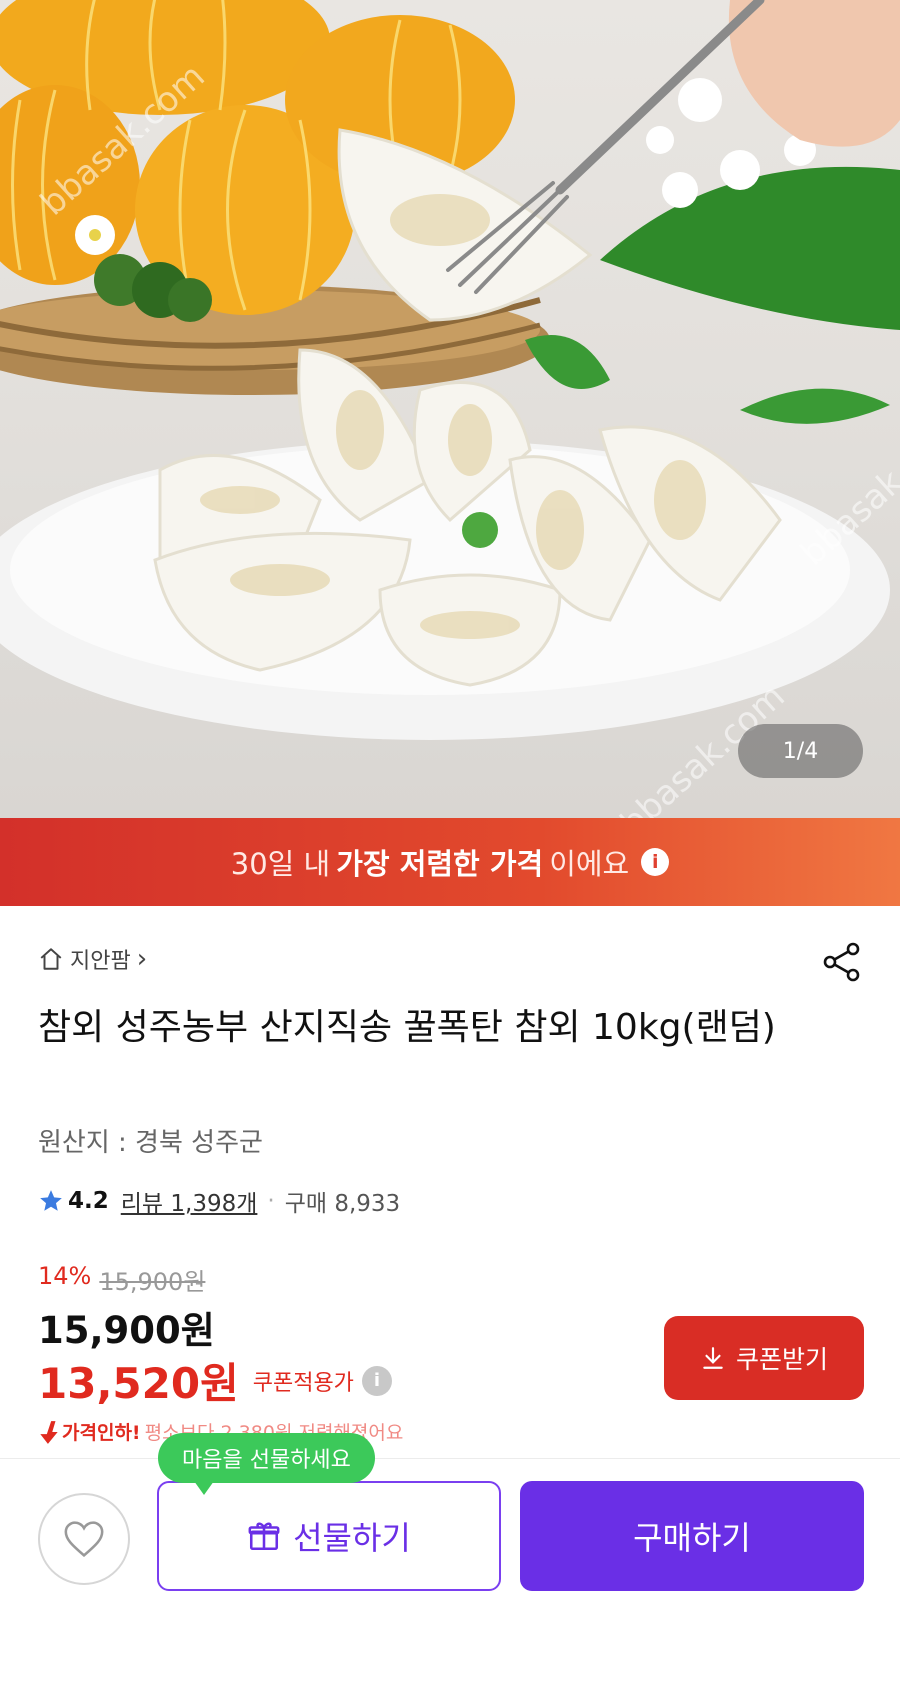 The image size is (900, 1687). I want to click on get-coupon-button: 쿠폰받기, so click(764, 1358).